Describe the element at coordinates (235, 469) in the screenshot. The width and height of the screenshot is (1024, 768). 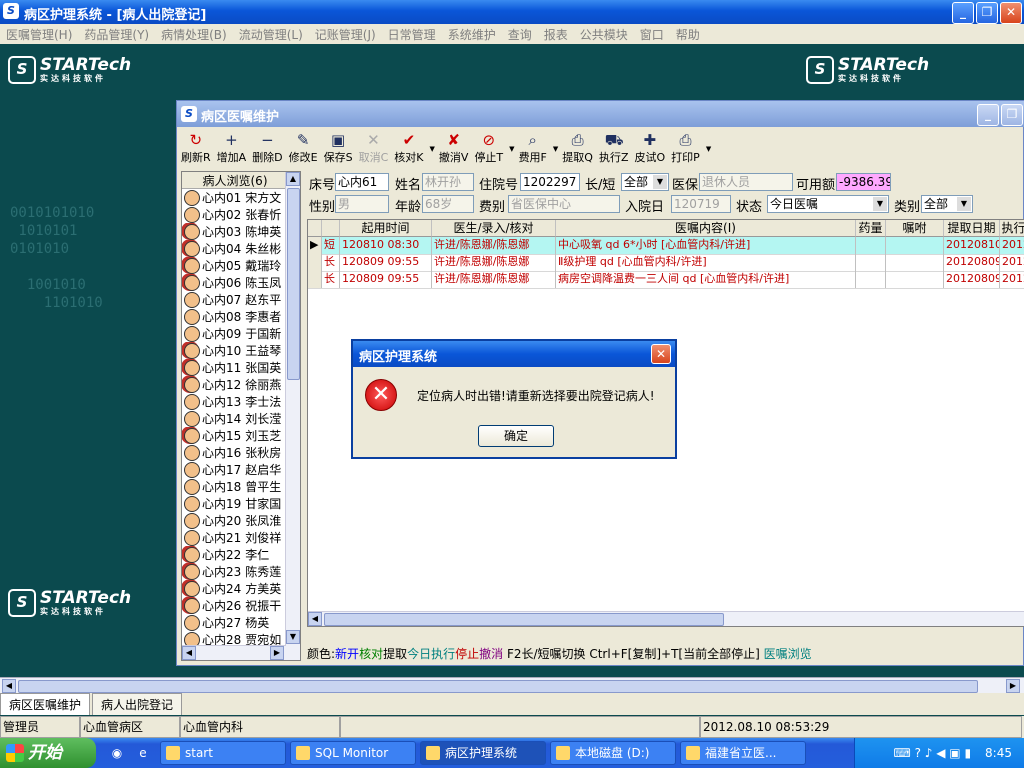
I see `patient-row: 心内17 赵启华` at that location.